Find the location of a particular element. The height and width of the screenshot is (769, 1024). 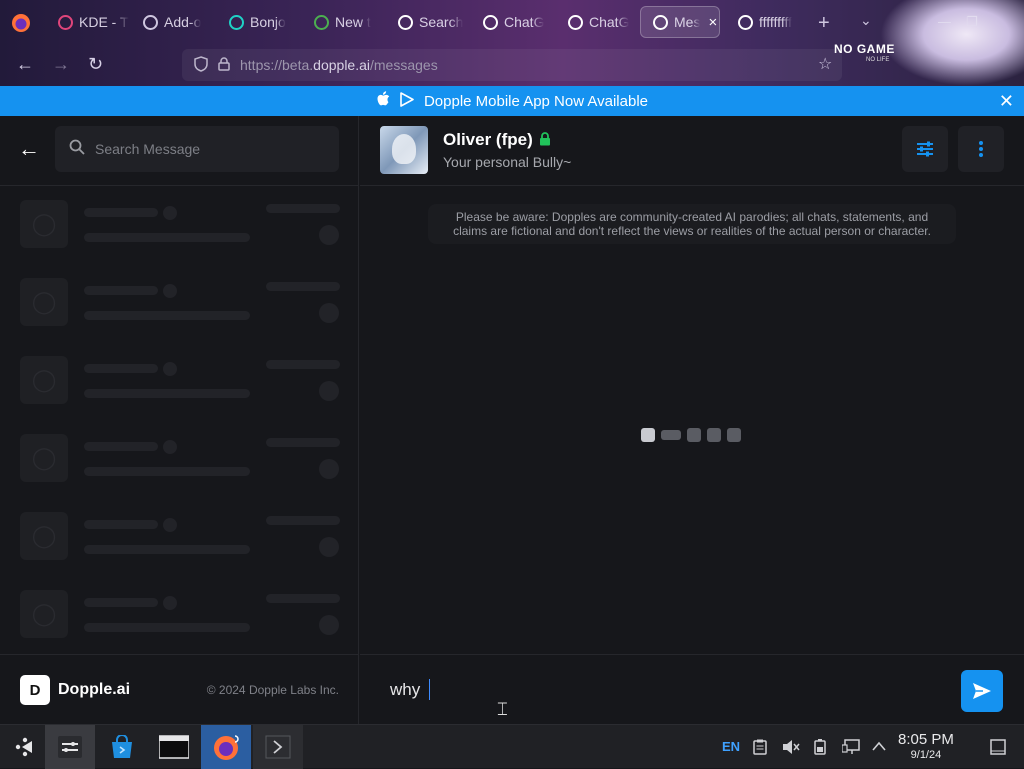

avatar is located at coordinates (404, 150).